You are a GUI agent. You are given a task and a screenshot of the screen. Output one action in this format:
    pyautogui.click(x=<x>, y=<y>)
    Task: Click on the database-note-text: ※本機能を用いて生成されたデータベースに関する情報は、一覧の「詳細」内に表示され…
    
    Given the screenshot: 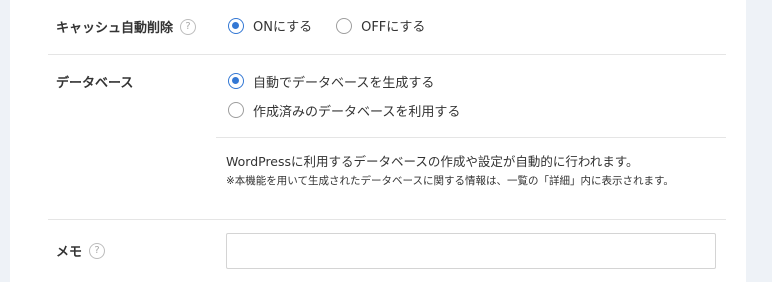 What is the action you would take?
    pyautogui.click(x=450, y=181)
    